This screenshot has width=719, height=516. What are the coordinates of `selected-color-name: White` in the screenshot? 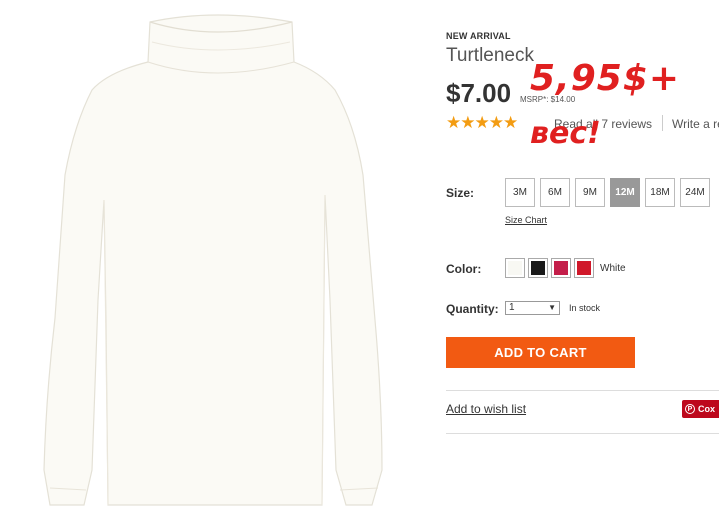 It's located at (613, 268).